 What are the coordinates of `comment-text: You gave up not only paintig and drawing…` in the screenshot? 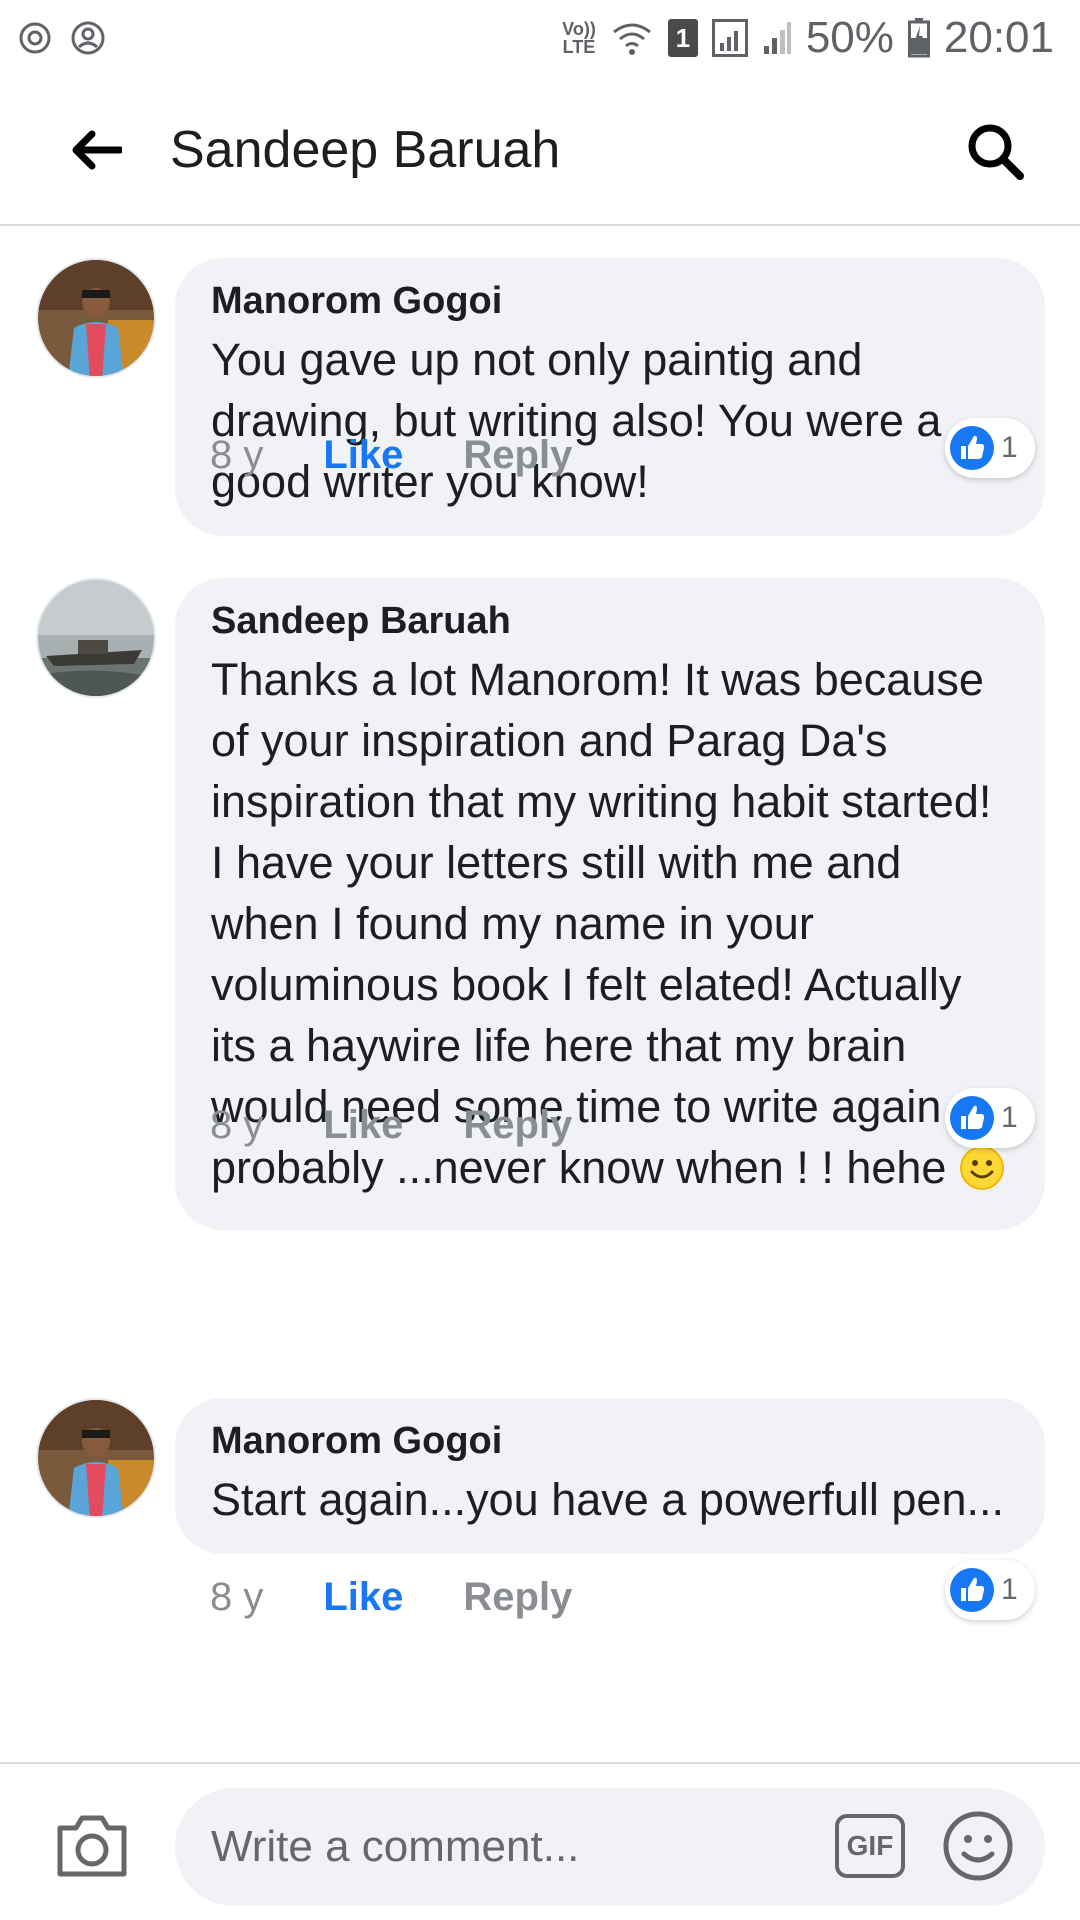 It's located at (576, 420).